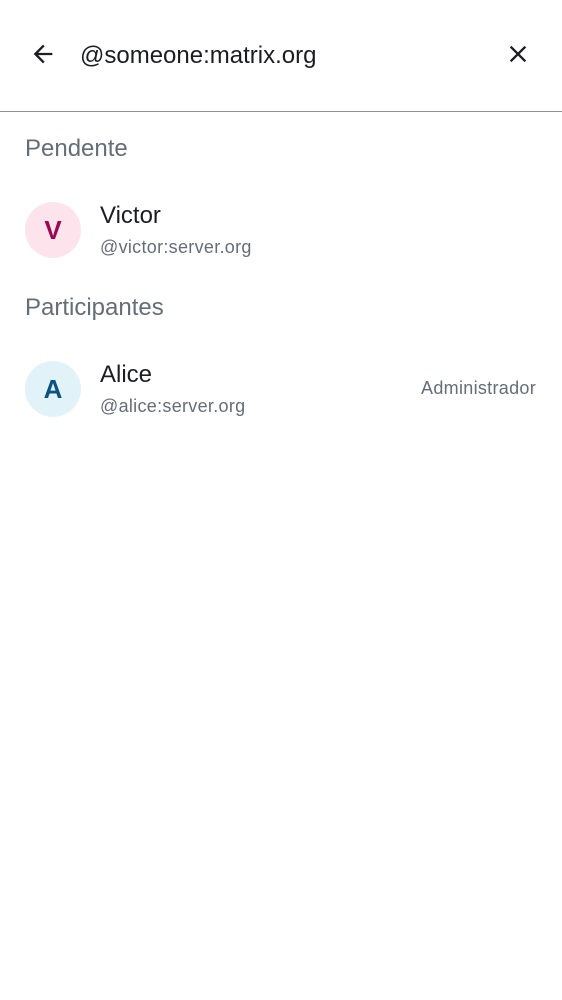 The height and width of the screenshot is (1000, 562). I want to click on member-user-id: @victor:server.org, so click(176, 247).